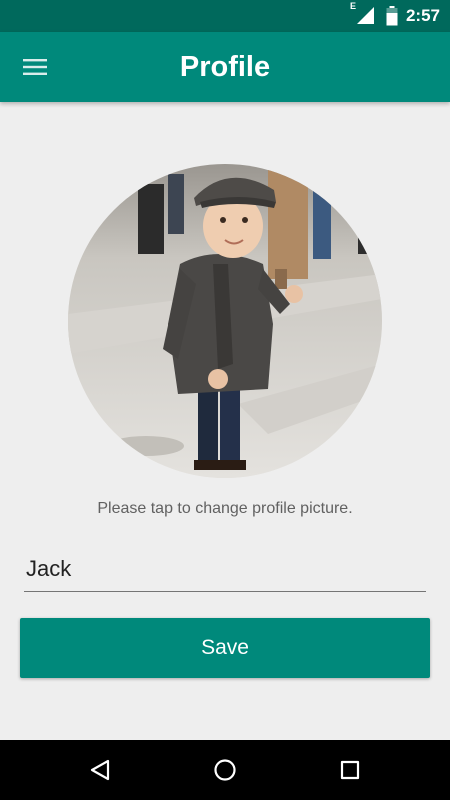 Image resolution: width=450 pixels, height=800 pixels. I want to click on status-bar: E 2:57, so click(225, 16).